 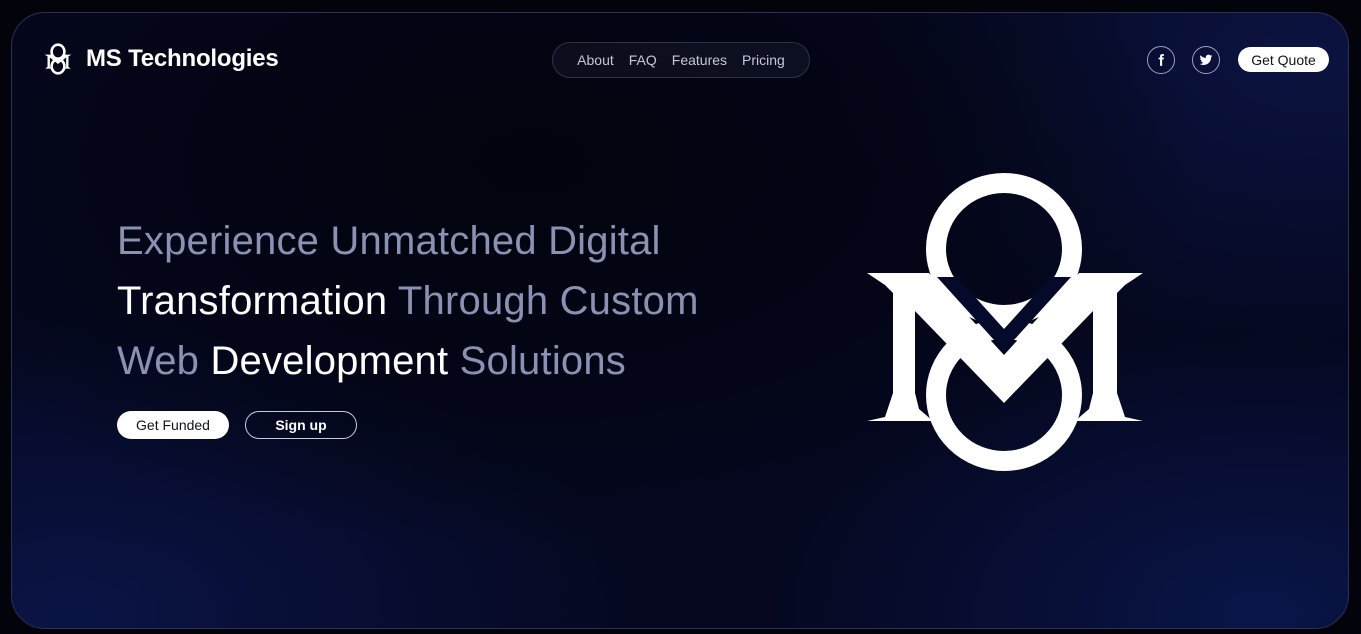 I want to click on facebook-icon, so click(x=1161, y=60).